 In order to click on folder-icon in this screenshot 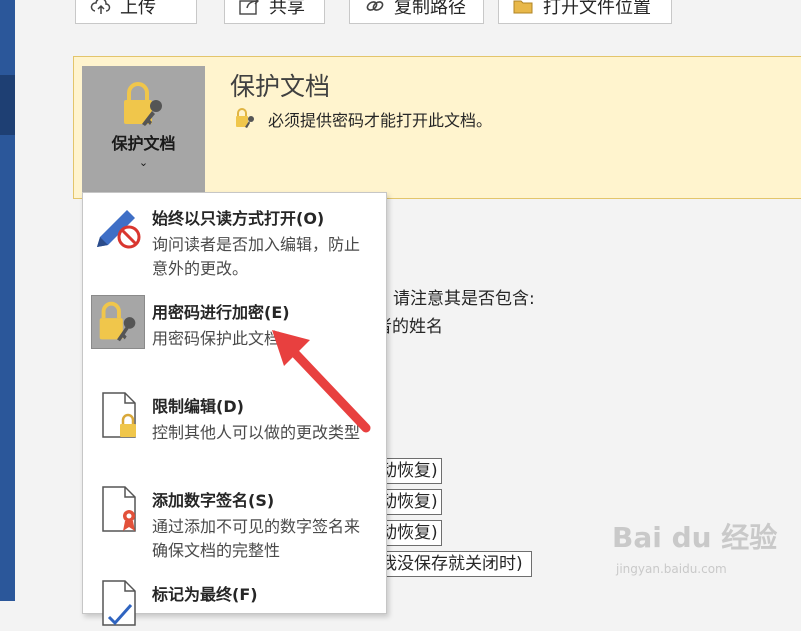, I will do `click(523, 7)`.